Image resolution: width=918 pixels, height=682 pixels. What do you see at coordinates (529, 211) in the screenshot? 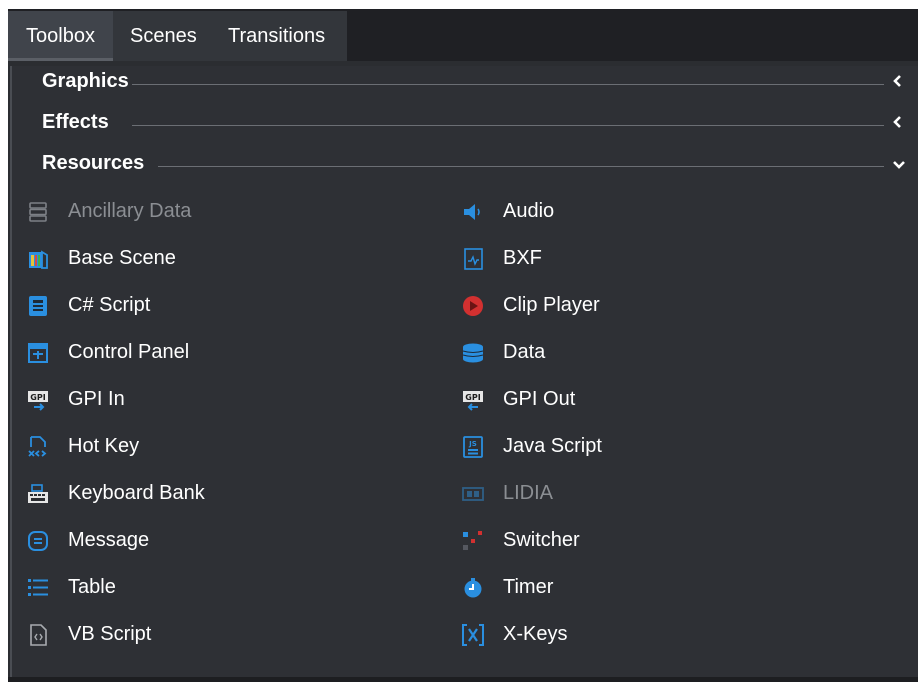
I see `resource-label: Audio` at bounding box center [529, 211].